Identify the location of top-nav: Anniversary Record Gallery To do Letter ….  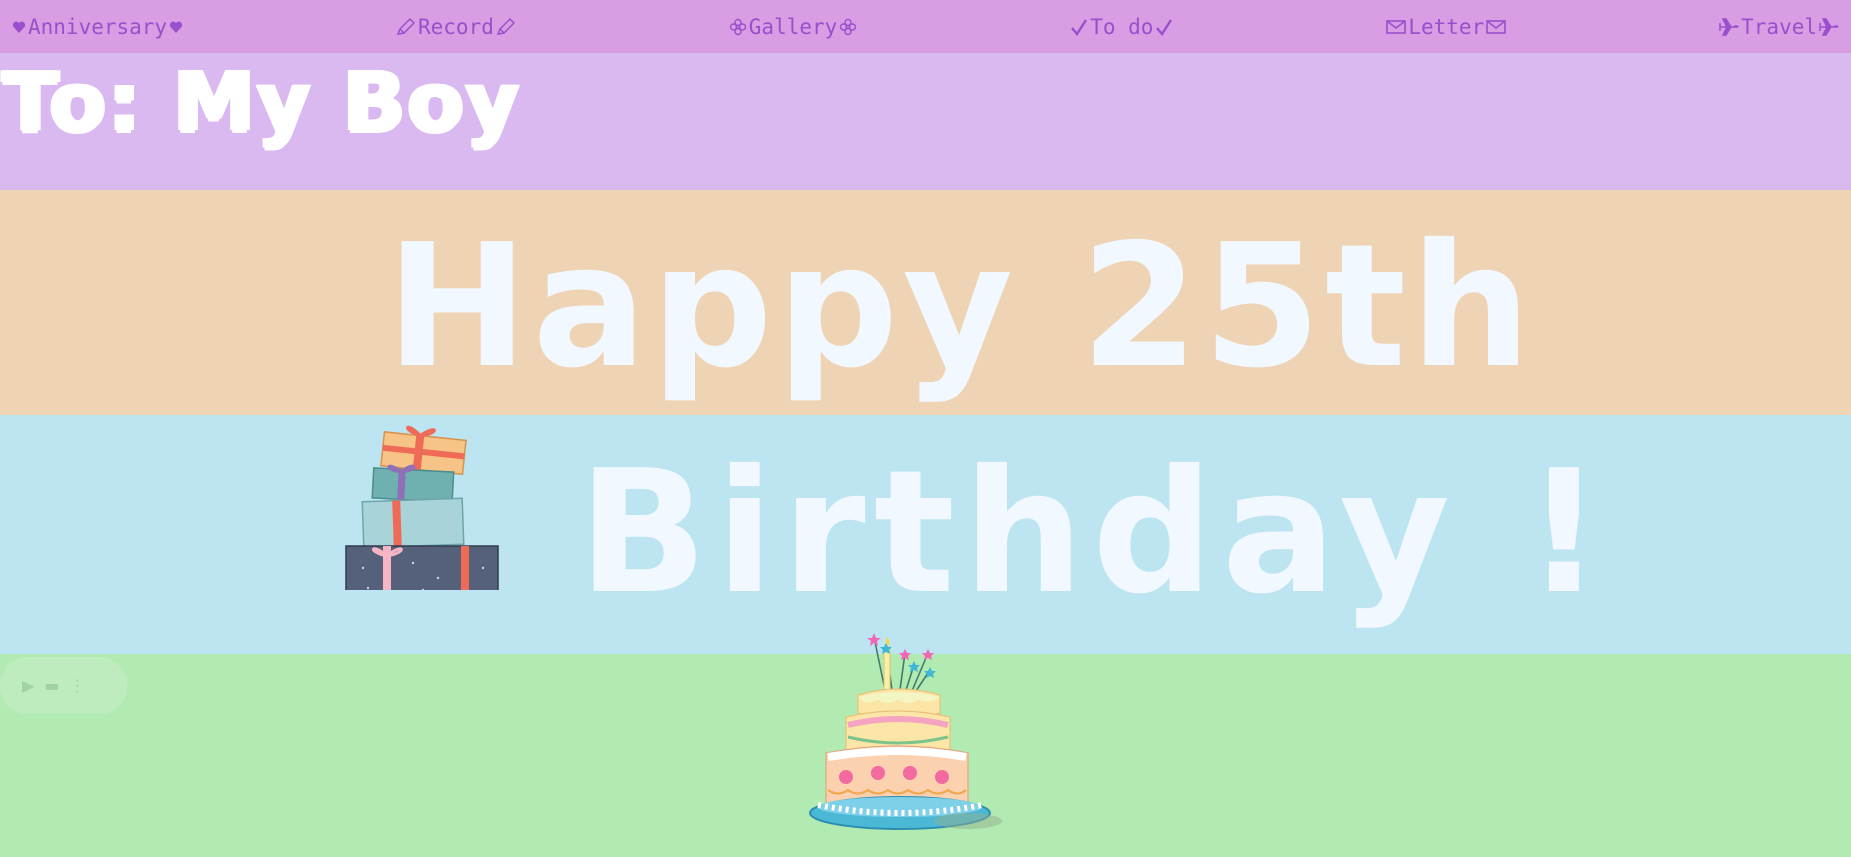
(925, 26).